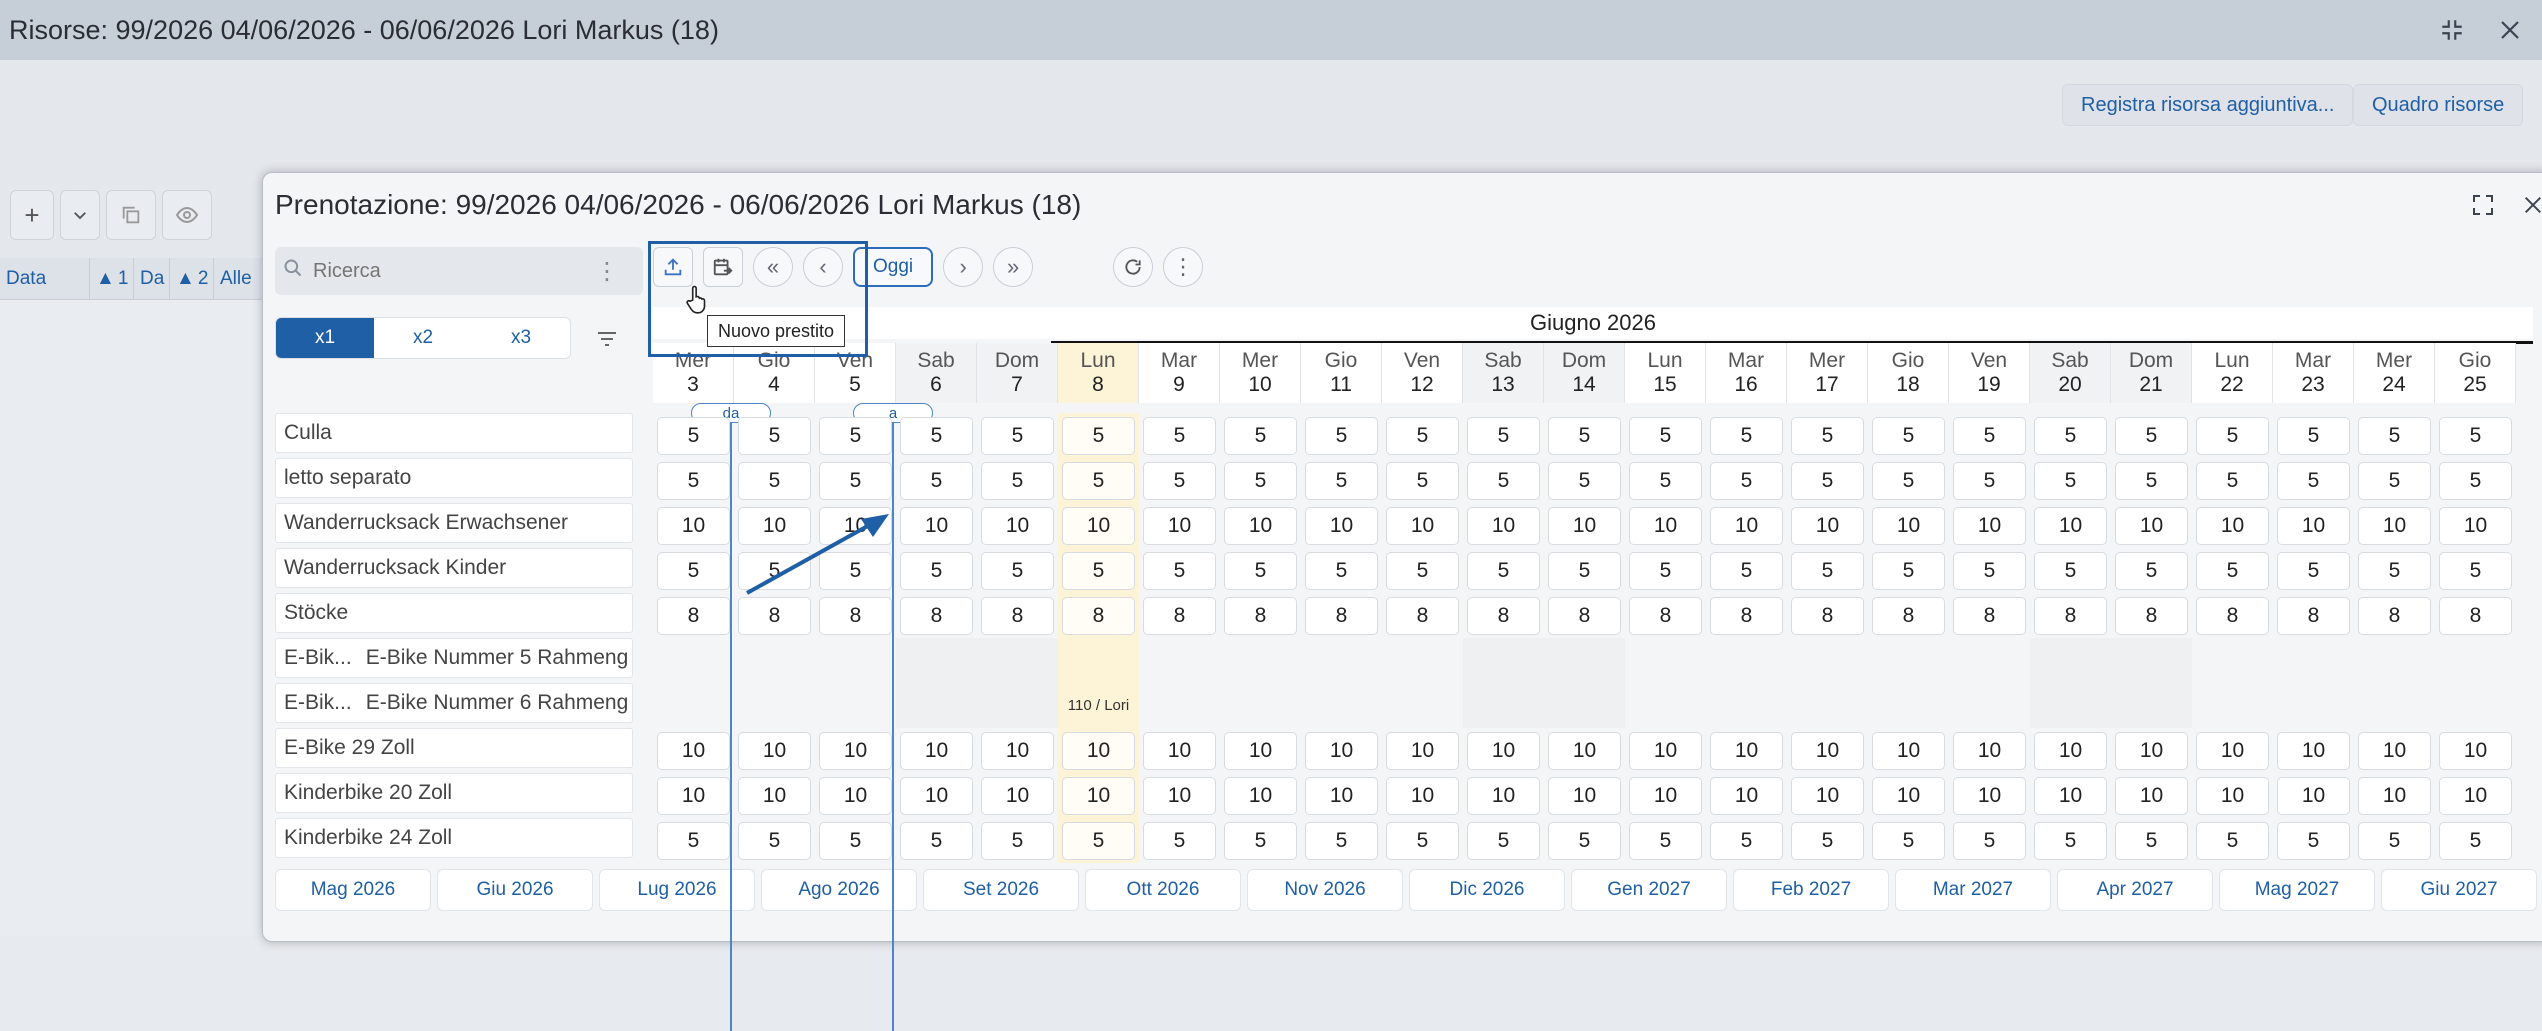 The image size is (2542, 1031). Describe the element at coordinates (521, 338) in the screenshot. I see `zoom-x3: x3` at that location.